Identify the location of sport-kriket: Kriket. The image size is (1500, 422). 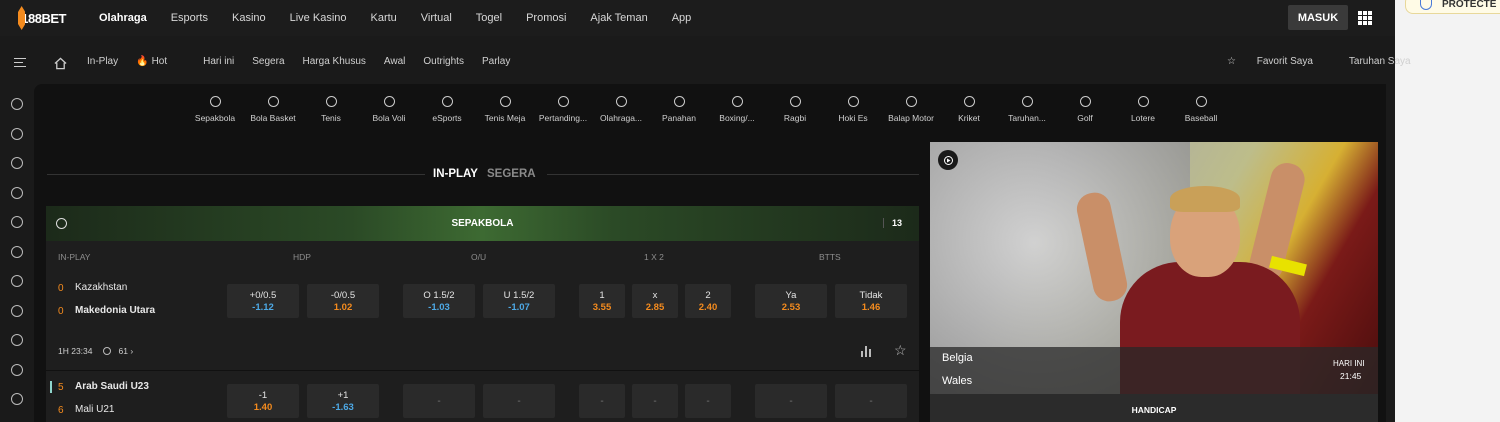
(969, 109).